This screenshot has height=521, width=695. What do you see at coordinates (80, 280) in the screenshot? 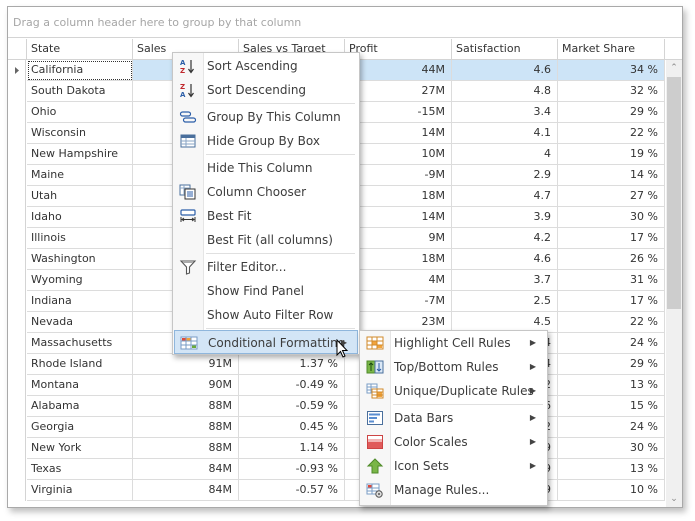
I see `cell-state: Wyoming` at bounding box center [80, 280].